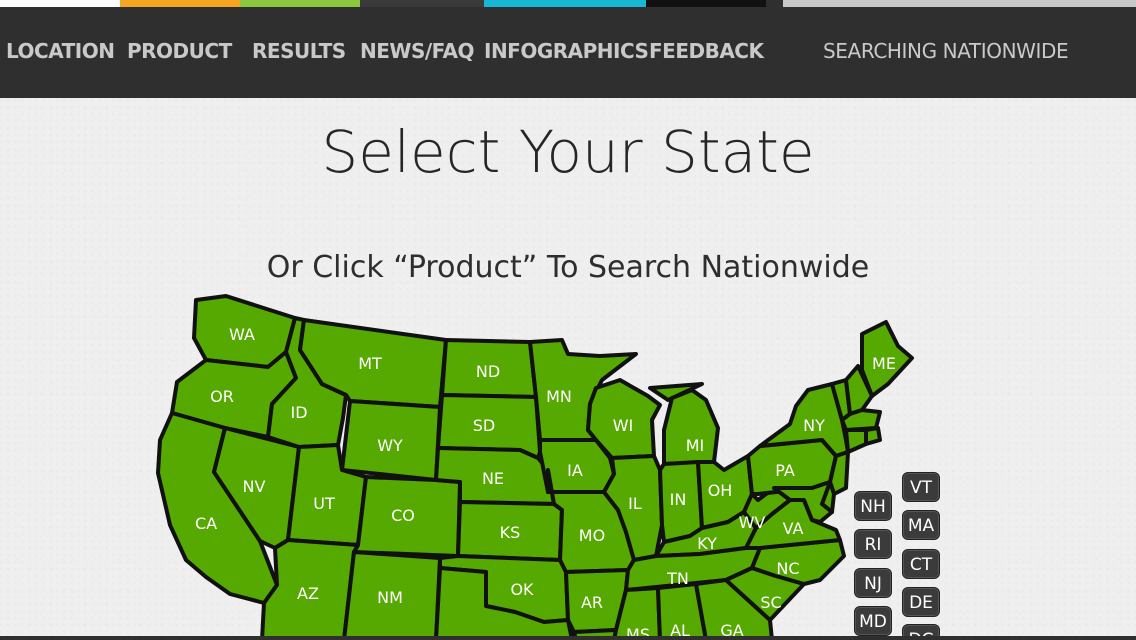 Image resolution: width=1136 pixels, height=640 pixels. I want to click on state-nd, so click(489, 368).